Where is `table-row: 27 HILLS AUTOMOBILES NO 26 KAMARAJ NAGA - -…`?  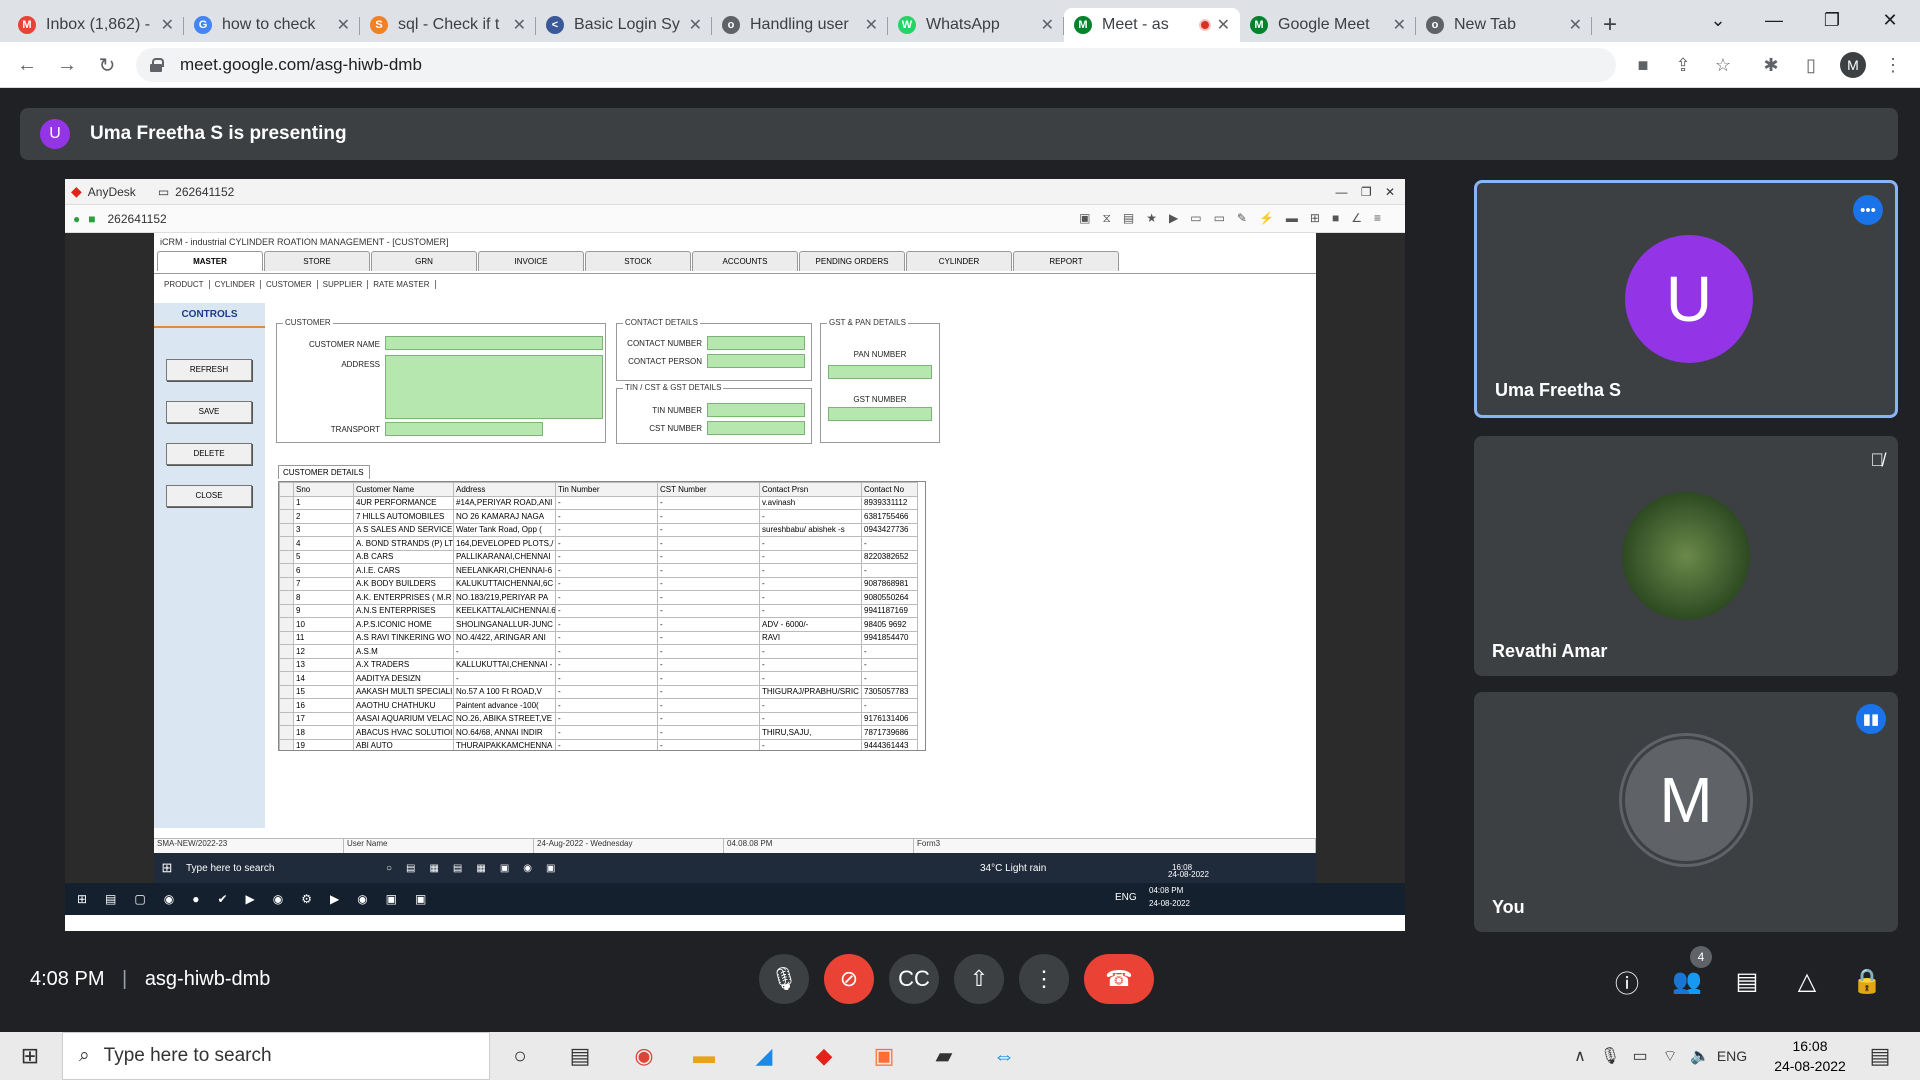 table-row: 27 HILLS AUTOMOBILES NO 26 KAMARAJ NAGA - -… is located at coordinates (598, 516).